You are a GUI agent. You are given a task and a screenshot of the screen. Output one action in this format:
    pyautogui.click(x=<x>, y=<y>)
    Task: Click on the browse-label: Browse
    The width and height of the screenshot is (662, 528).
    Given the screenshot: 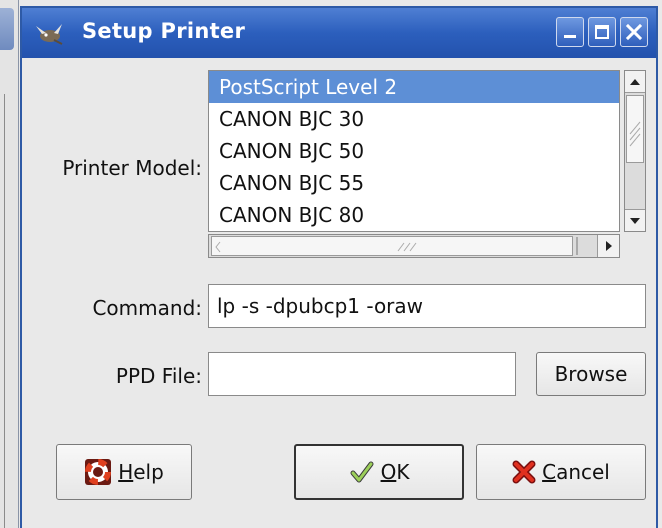 What is the action you would take?
    pyautogui.click(x=591, y=374)
    